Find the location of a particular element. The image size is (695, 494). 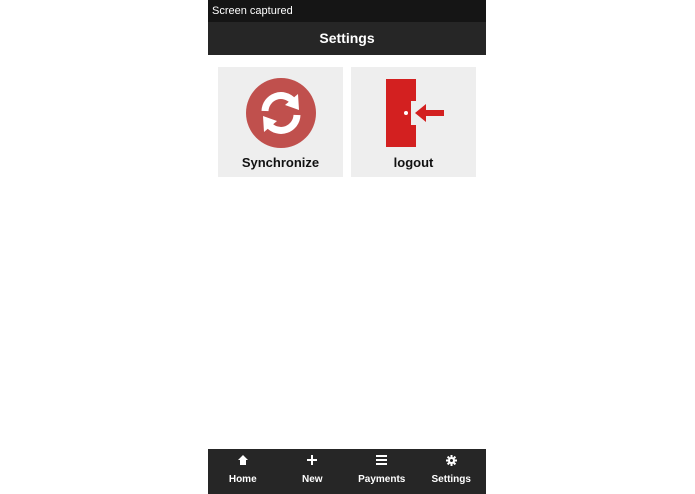

logout-door-icon is located at coordinates (415, 113).